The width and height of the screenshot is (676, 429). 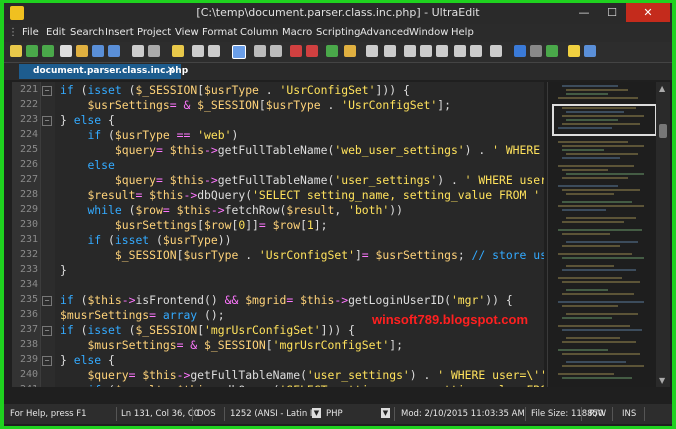 What do you see at coordinates (32, 51) in the screenshot?
I see `back-icon` at bounding box center [32, 51].